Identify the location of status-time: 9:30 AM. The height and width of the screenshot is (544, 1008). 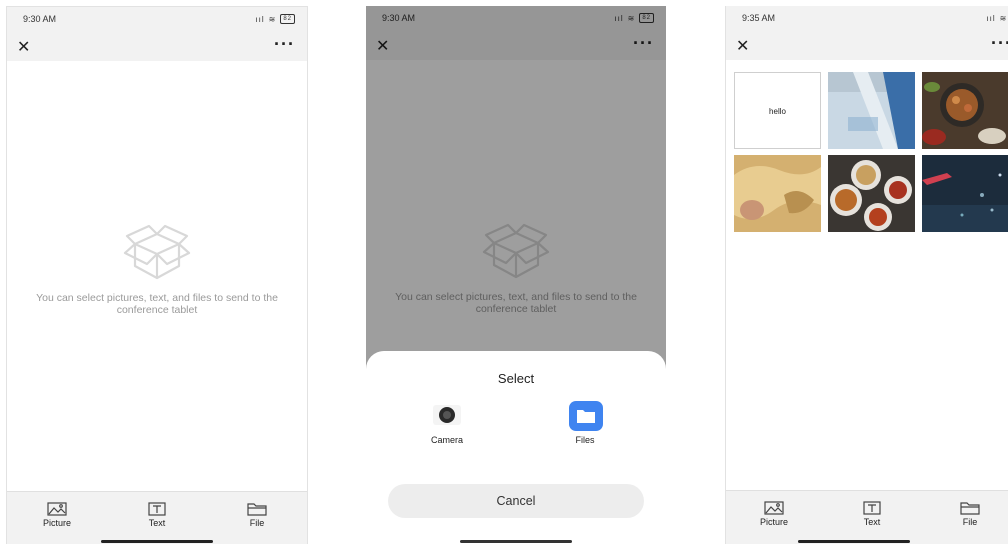
(40, 19).